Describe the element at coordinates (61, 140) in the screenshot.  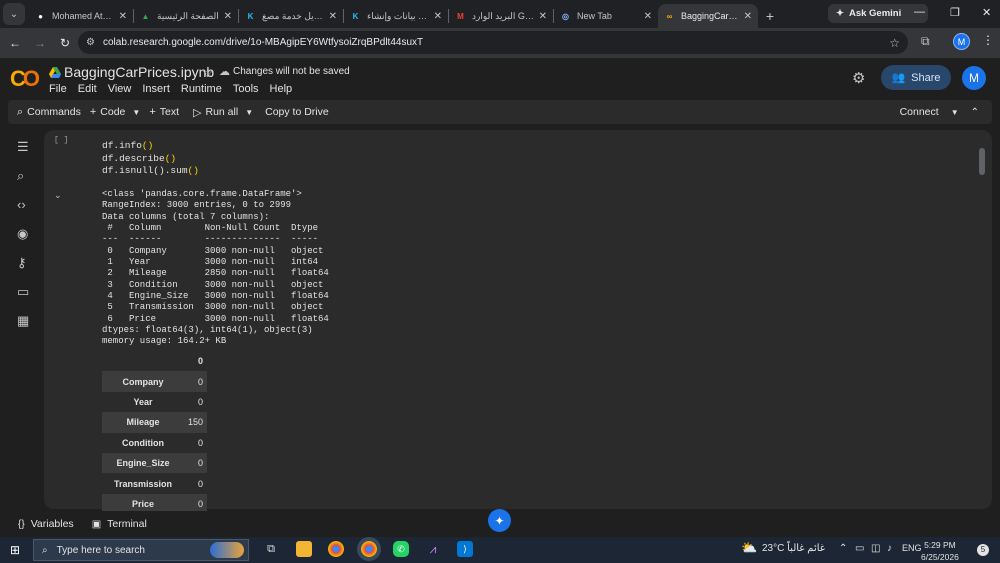
I see `cell-run-indicator: [ ]` at that location.